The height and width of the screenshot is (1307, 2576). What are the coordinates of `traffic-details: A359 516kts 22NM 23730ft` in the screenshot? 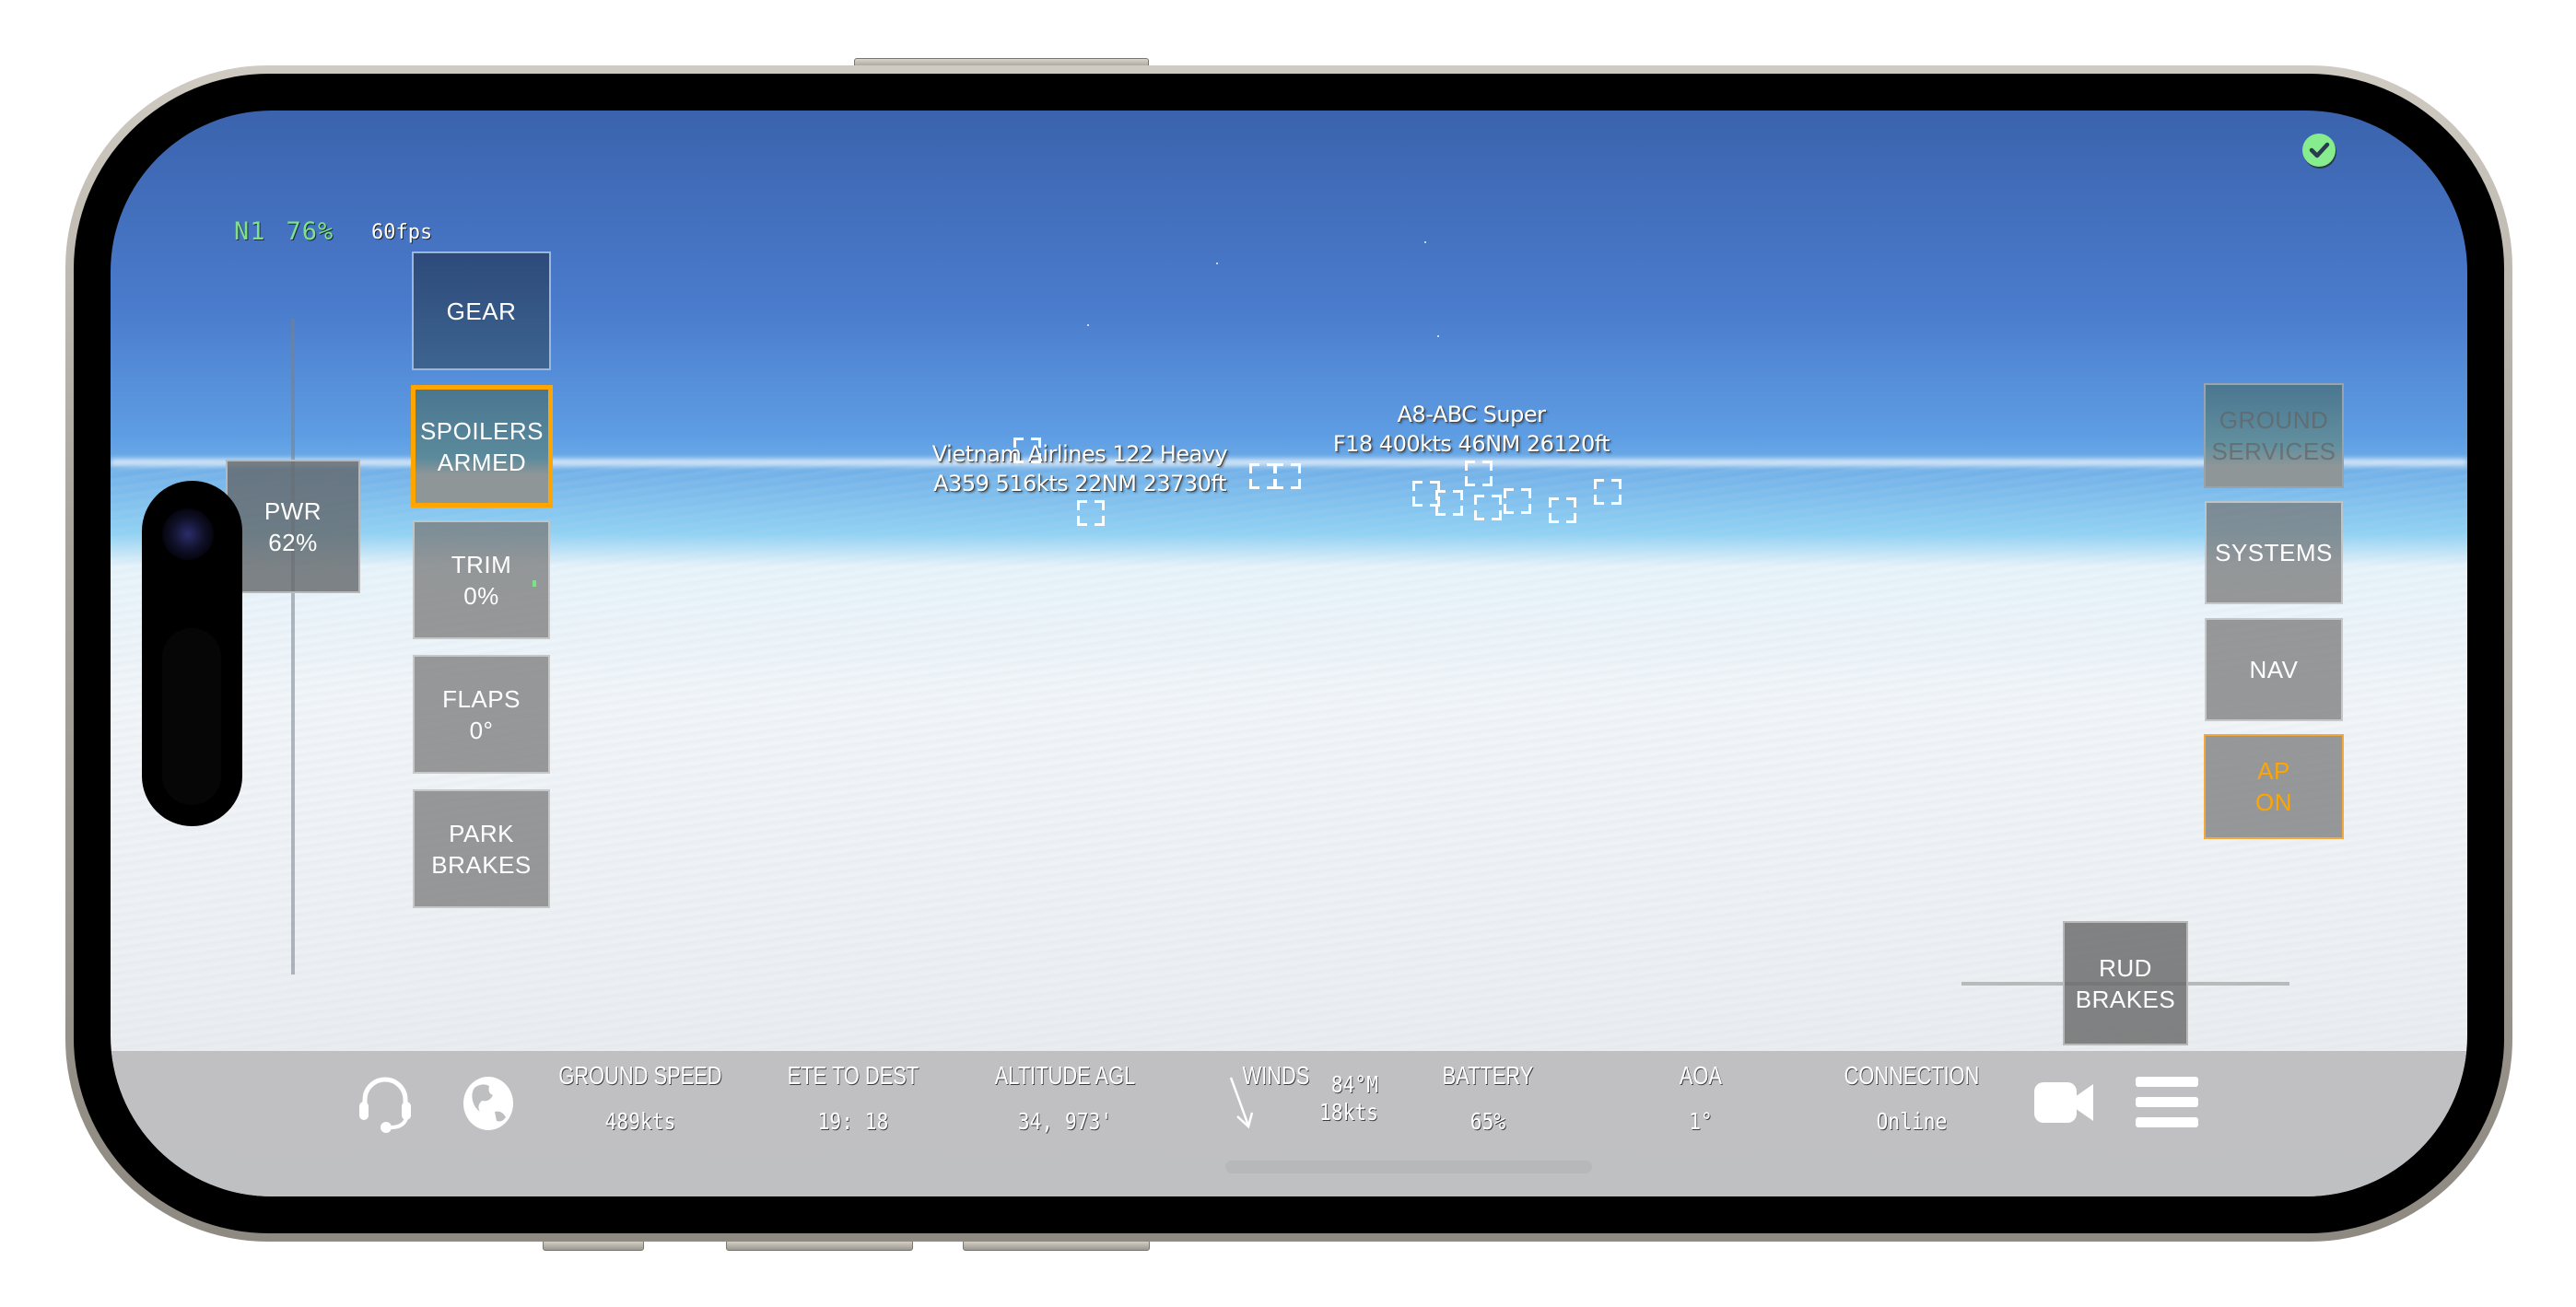 It's located at (1079, 484).